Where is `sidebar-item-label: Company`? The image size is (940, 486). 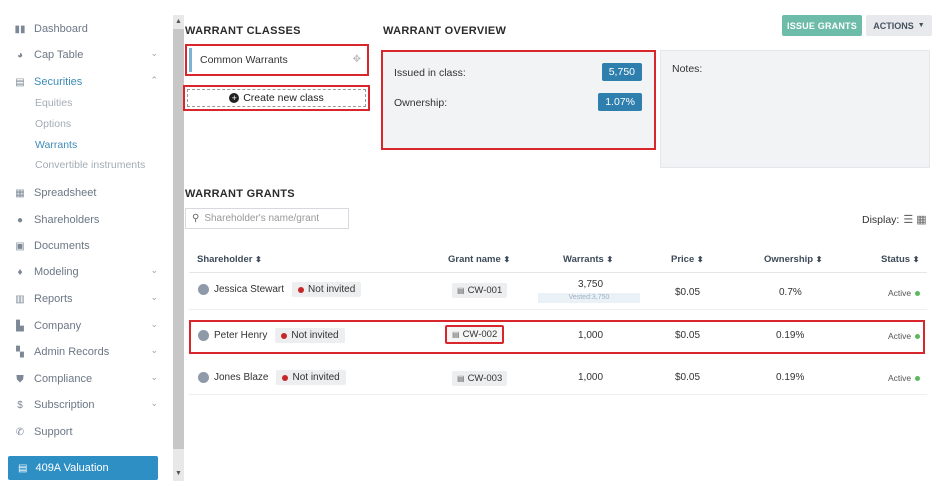
sidebar-item-label: Company is located at coordinates (58, 326).